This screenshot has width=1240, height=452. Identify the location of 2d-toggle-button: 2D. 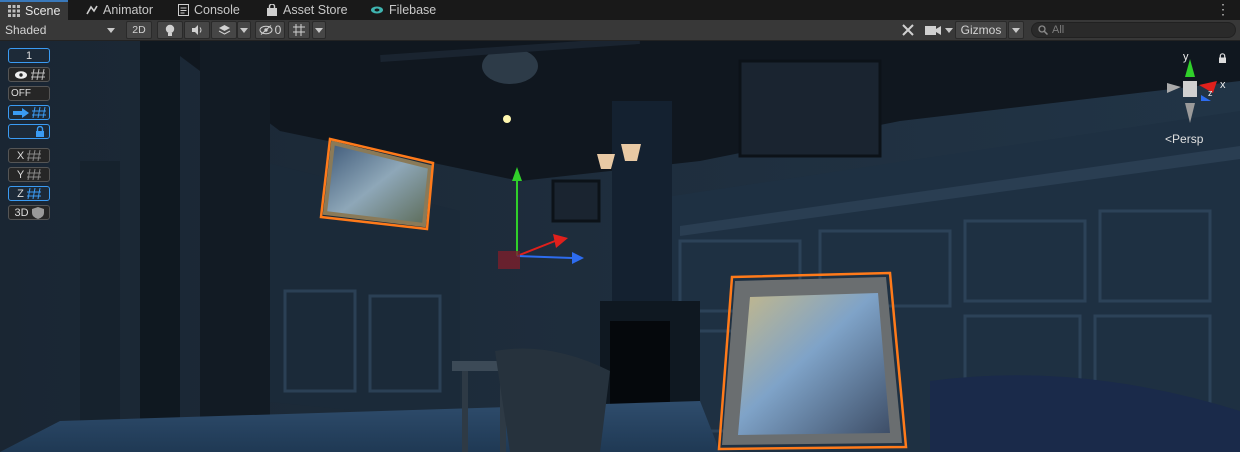
(139, 30).